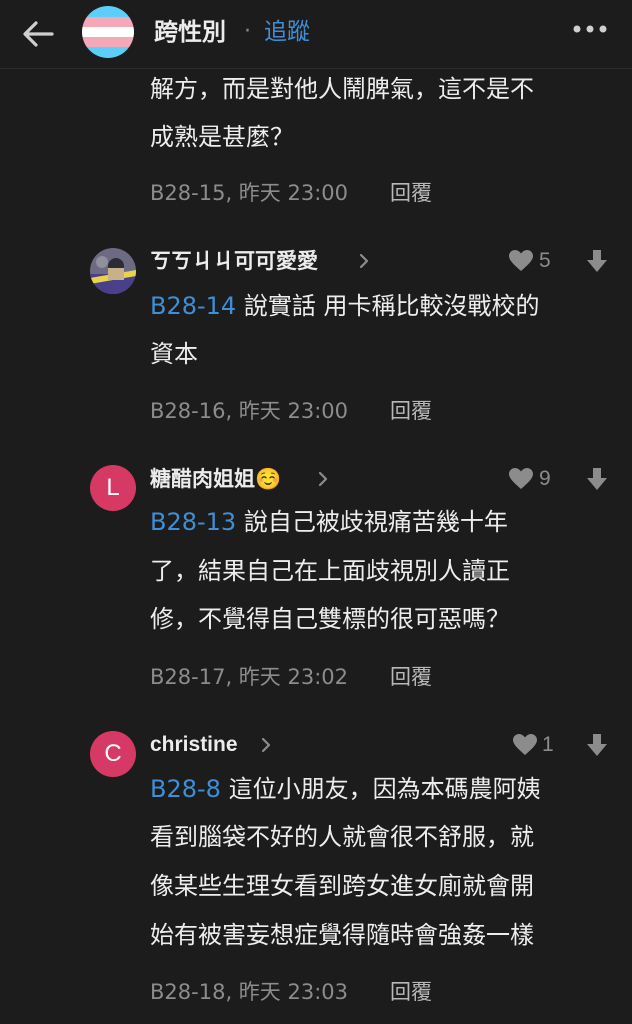  I want to click on comment-text: 說自己被歧視痛苦幾十年, so click(372, 522).